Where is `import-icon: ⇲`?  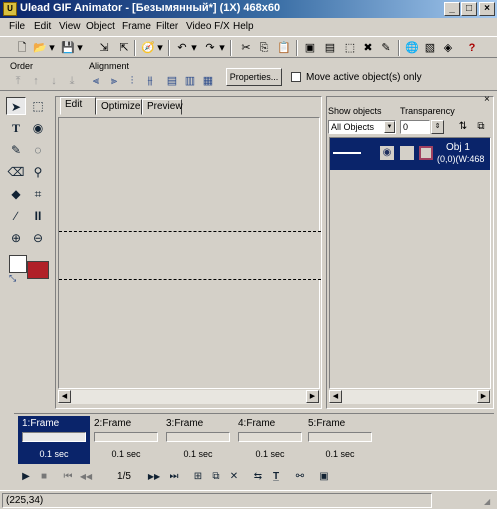
import-icon: ⇲ is located at coordinates (104, 48).